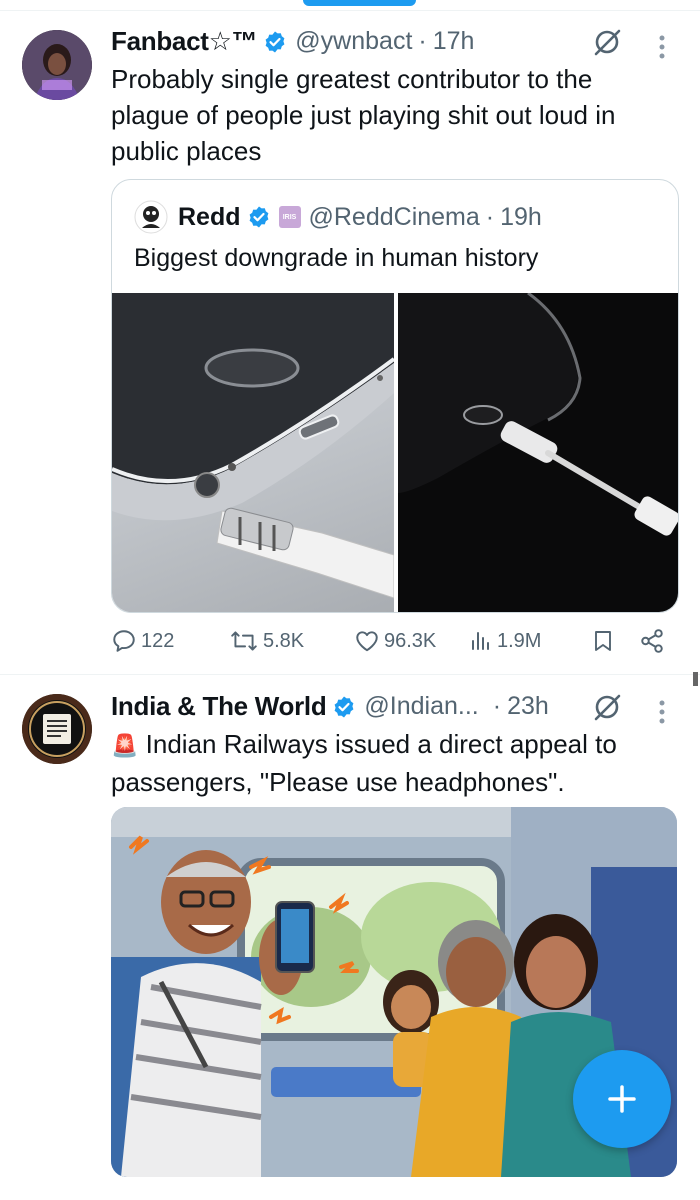 The width and height of the screenshot is (700, 1200). I want to click on reply-button: 122, so click(142, 641).